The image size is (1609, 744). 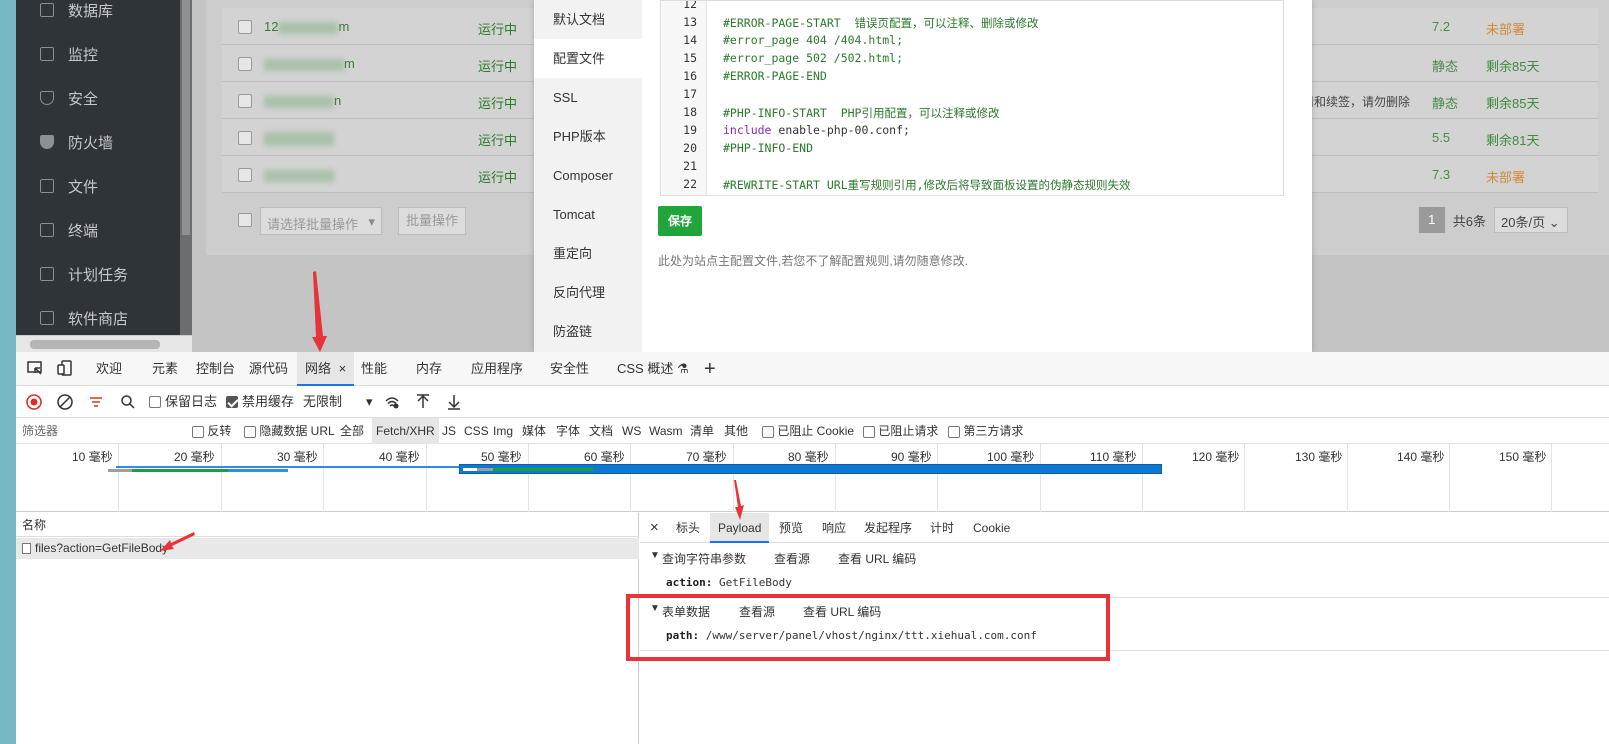 I want to click on tab-console: 控制台, so click(x=215, y=369).